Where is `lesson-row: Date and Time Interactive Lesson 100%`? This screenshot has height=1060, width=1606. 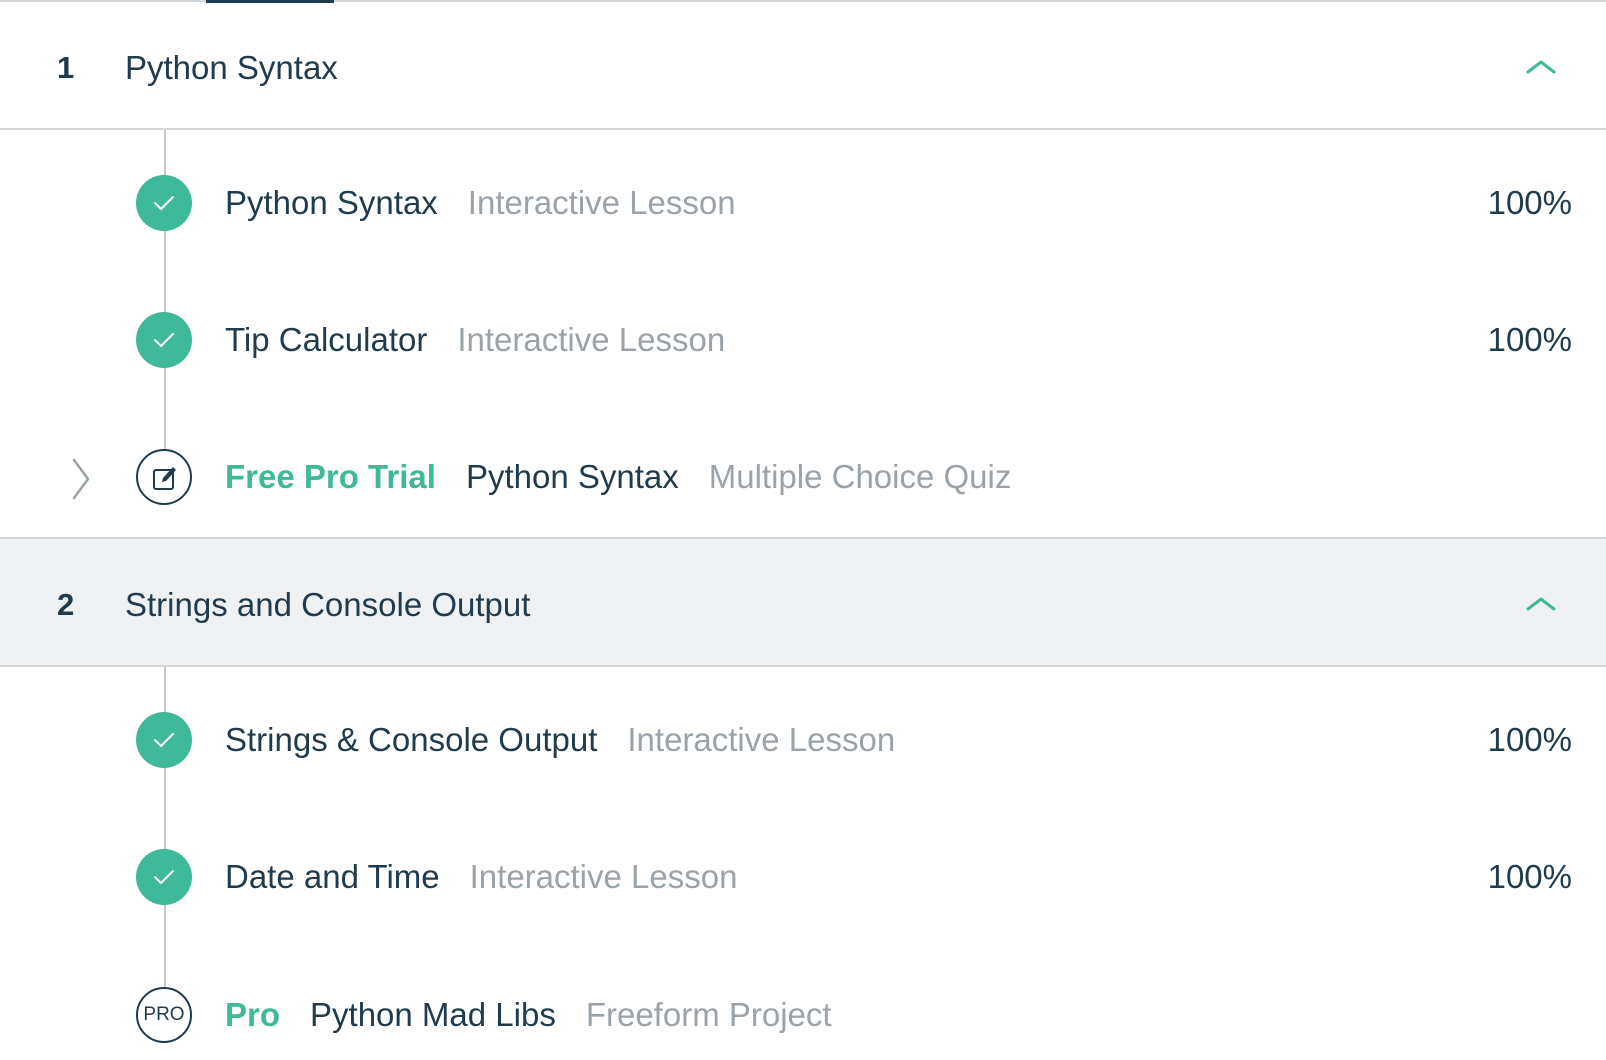 lesson-row: Date and Time Interactive Lesson 100% is located at coordinates (803, 877).